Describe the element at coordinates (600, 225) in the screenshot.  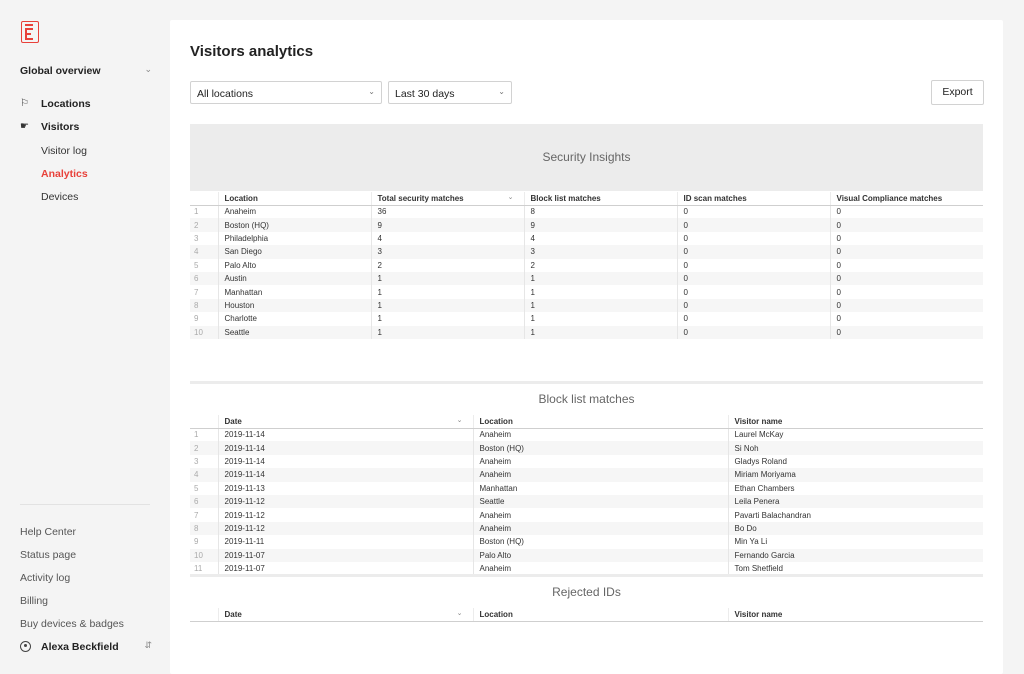
I see `block-list-cell: 9` at that location.